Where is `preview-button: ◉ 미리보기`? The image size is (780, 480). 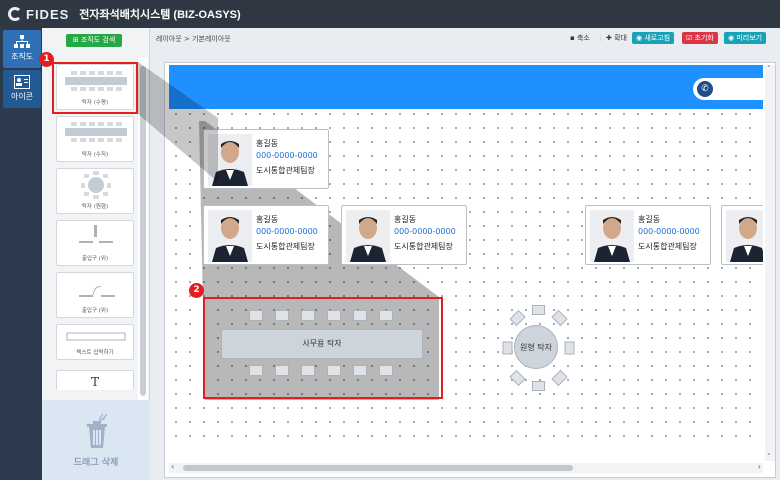 preview-button: ◉ 미리보기 is located at coordinates (745, 38).